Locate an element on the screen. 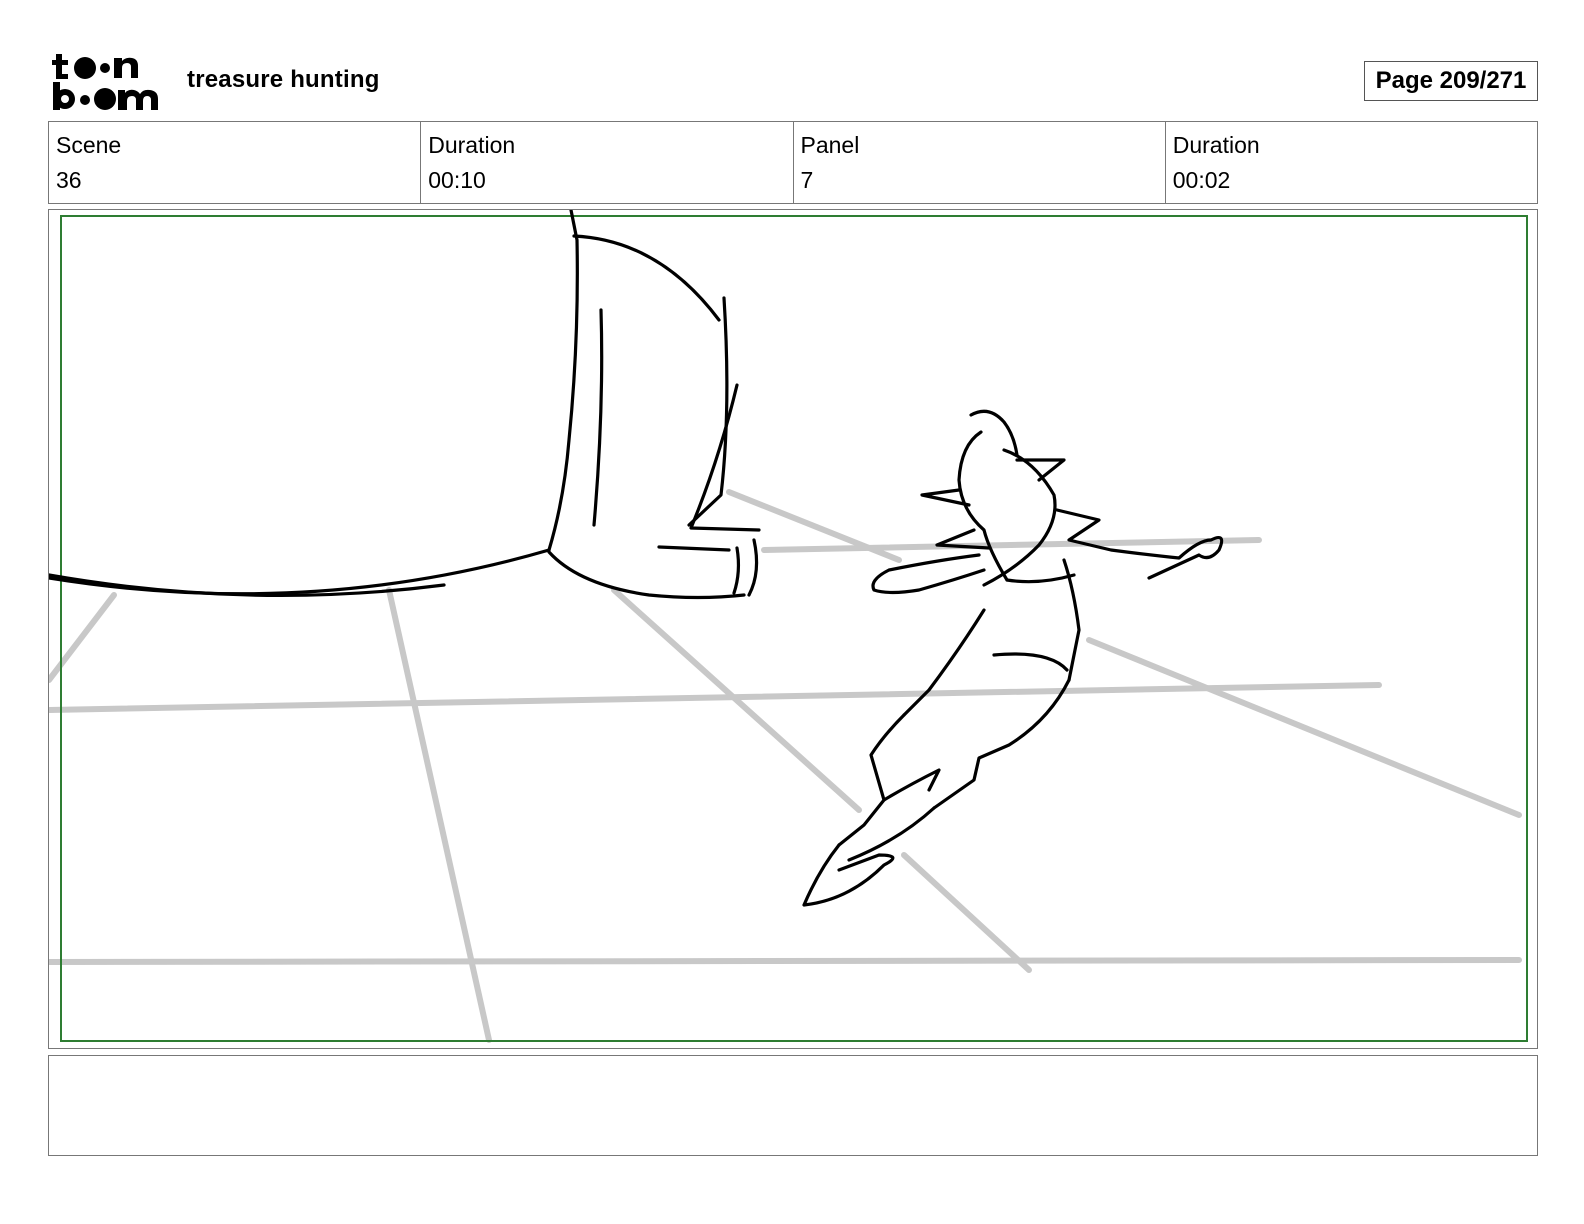 The width and height of the screenshot is (1584, 1224). panel-cell: Panel 7 is located at coordinates (980, 162).